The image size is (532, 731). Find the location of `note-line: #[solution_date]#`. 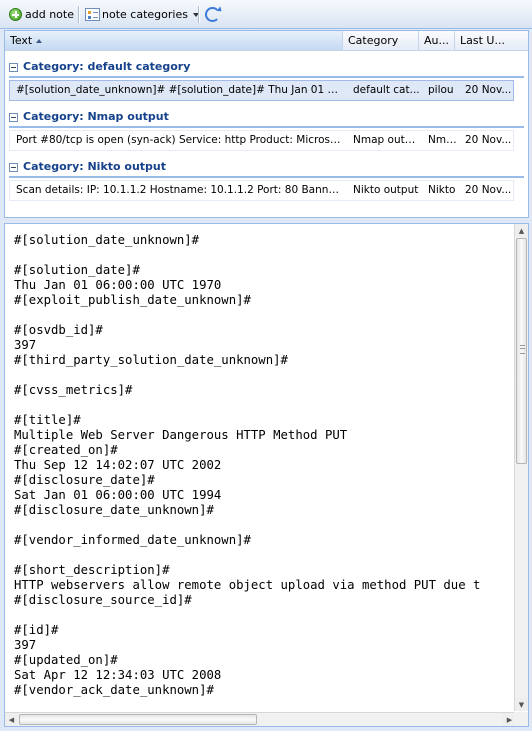

note-line: #[solution_date]# is located at coordinates (77, 270).